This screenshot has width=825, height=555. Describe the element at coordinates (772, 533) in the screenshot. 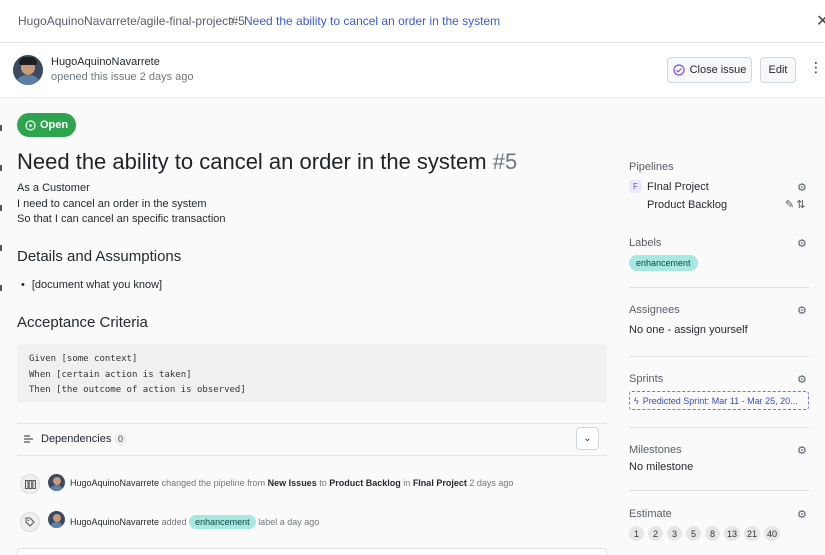

I see `estimate-chip: 40` at that location.